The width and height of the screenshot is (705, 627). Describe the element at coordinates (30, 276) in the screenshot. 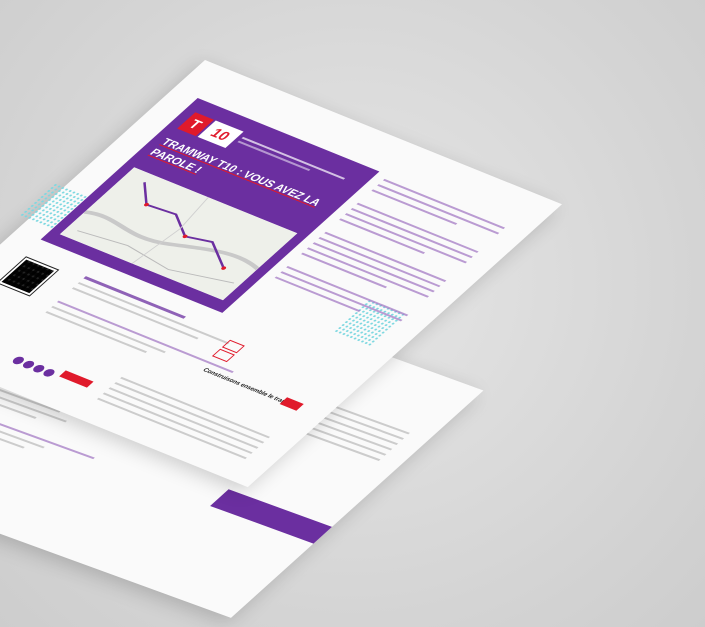

I see `qr-code-icon` at that location.